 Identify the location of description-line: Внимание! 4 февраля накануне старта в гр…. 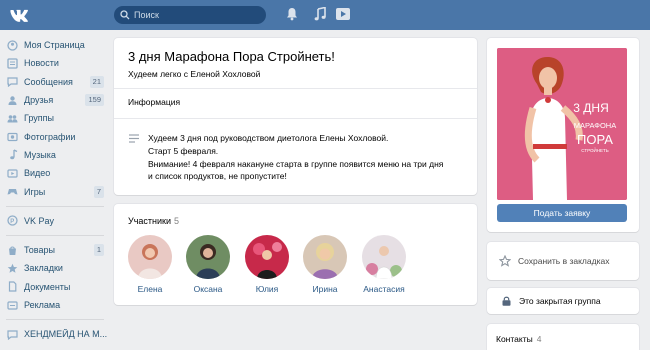
(296, 163).